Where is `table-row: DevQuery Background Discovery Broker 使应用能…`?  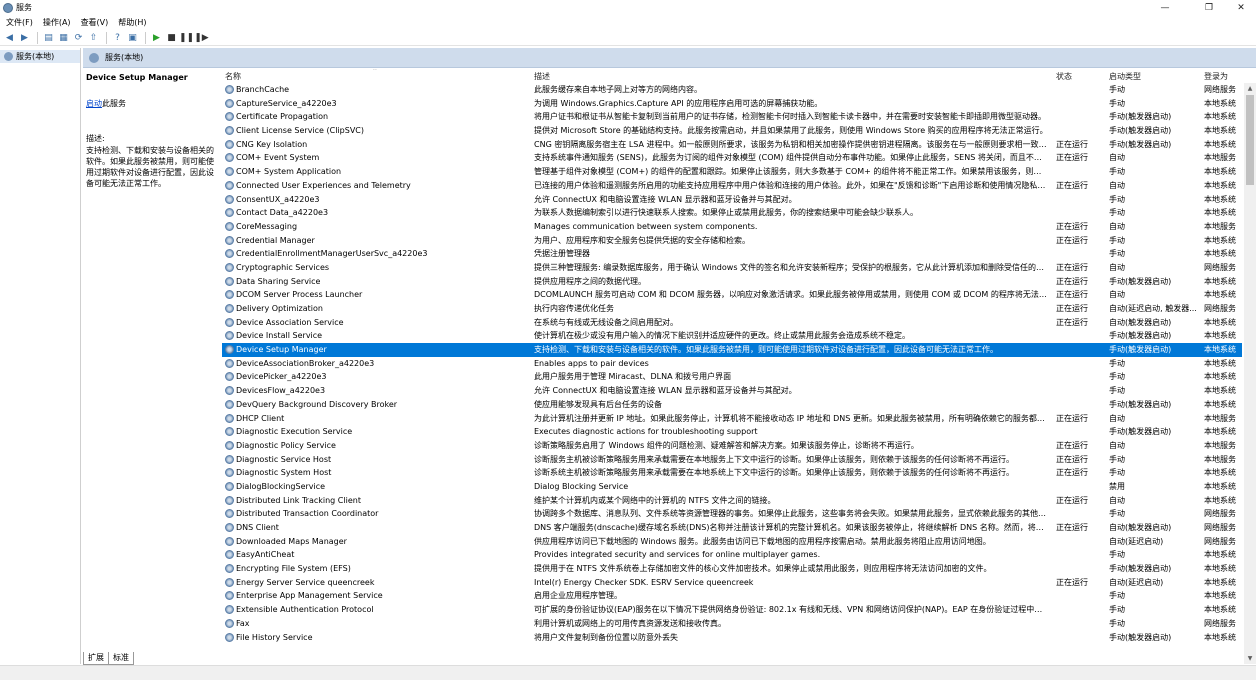 table-row: DevQuery Background Discovery Broker 使应用能… is located at coordinates (732, 405).